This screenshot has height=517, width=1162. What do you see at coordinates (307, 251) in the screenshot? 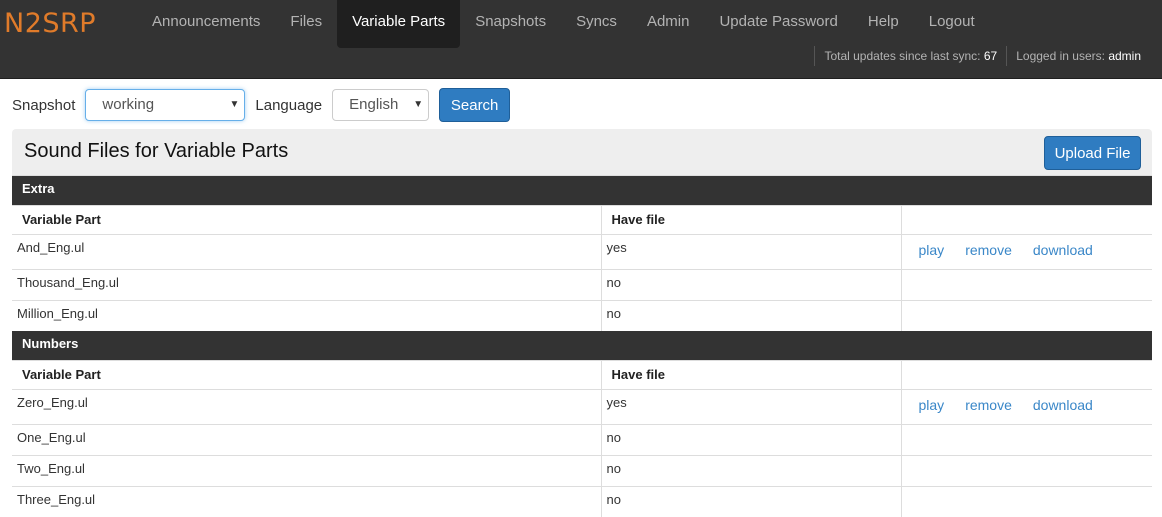
I see `variable-part-cell: And_Eng.ul` at bounding box center [307, 251].